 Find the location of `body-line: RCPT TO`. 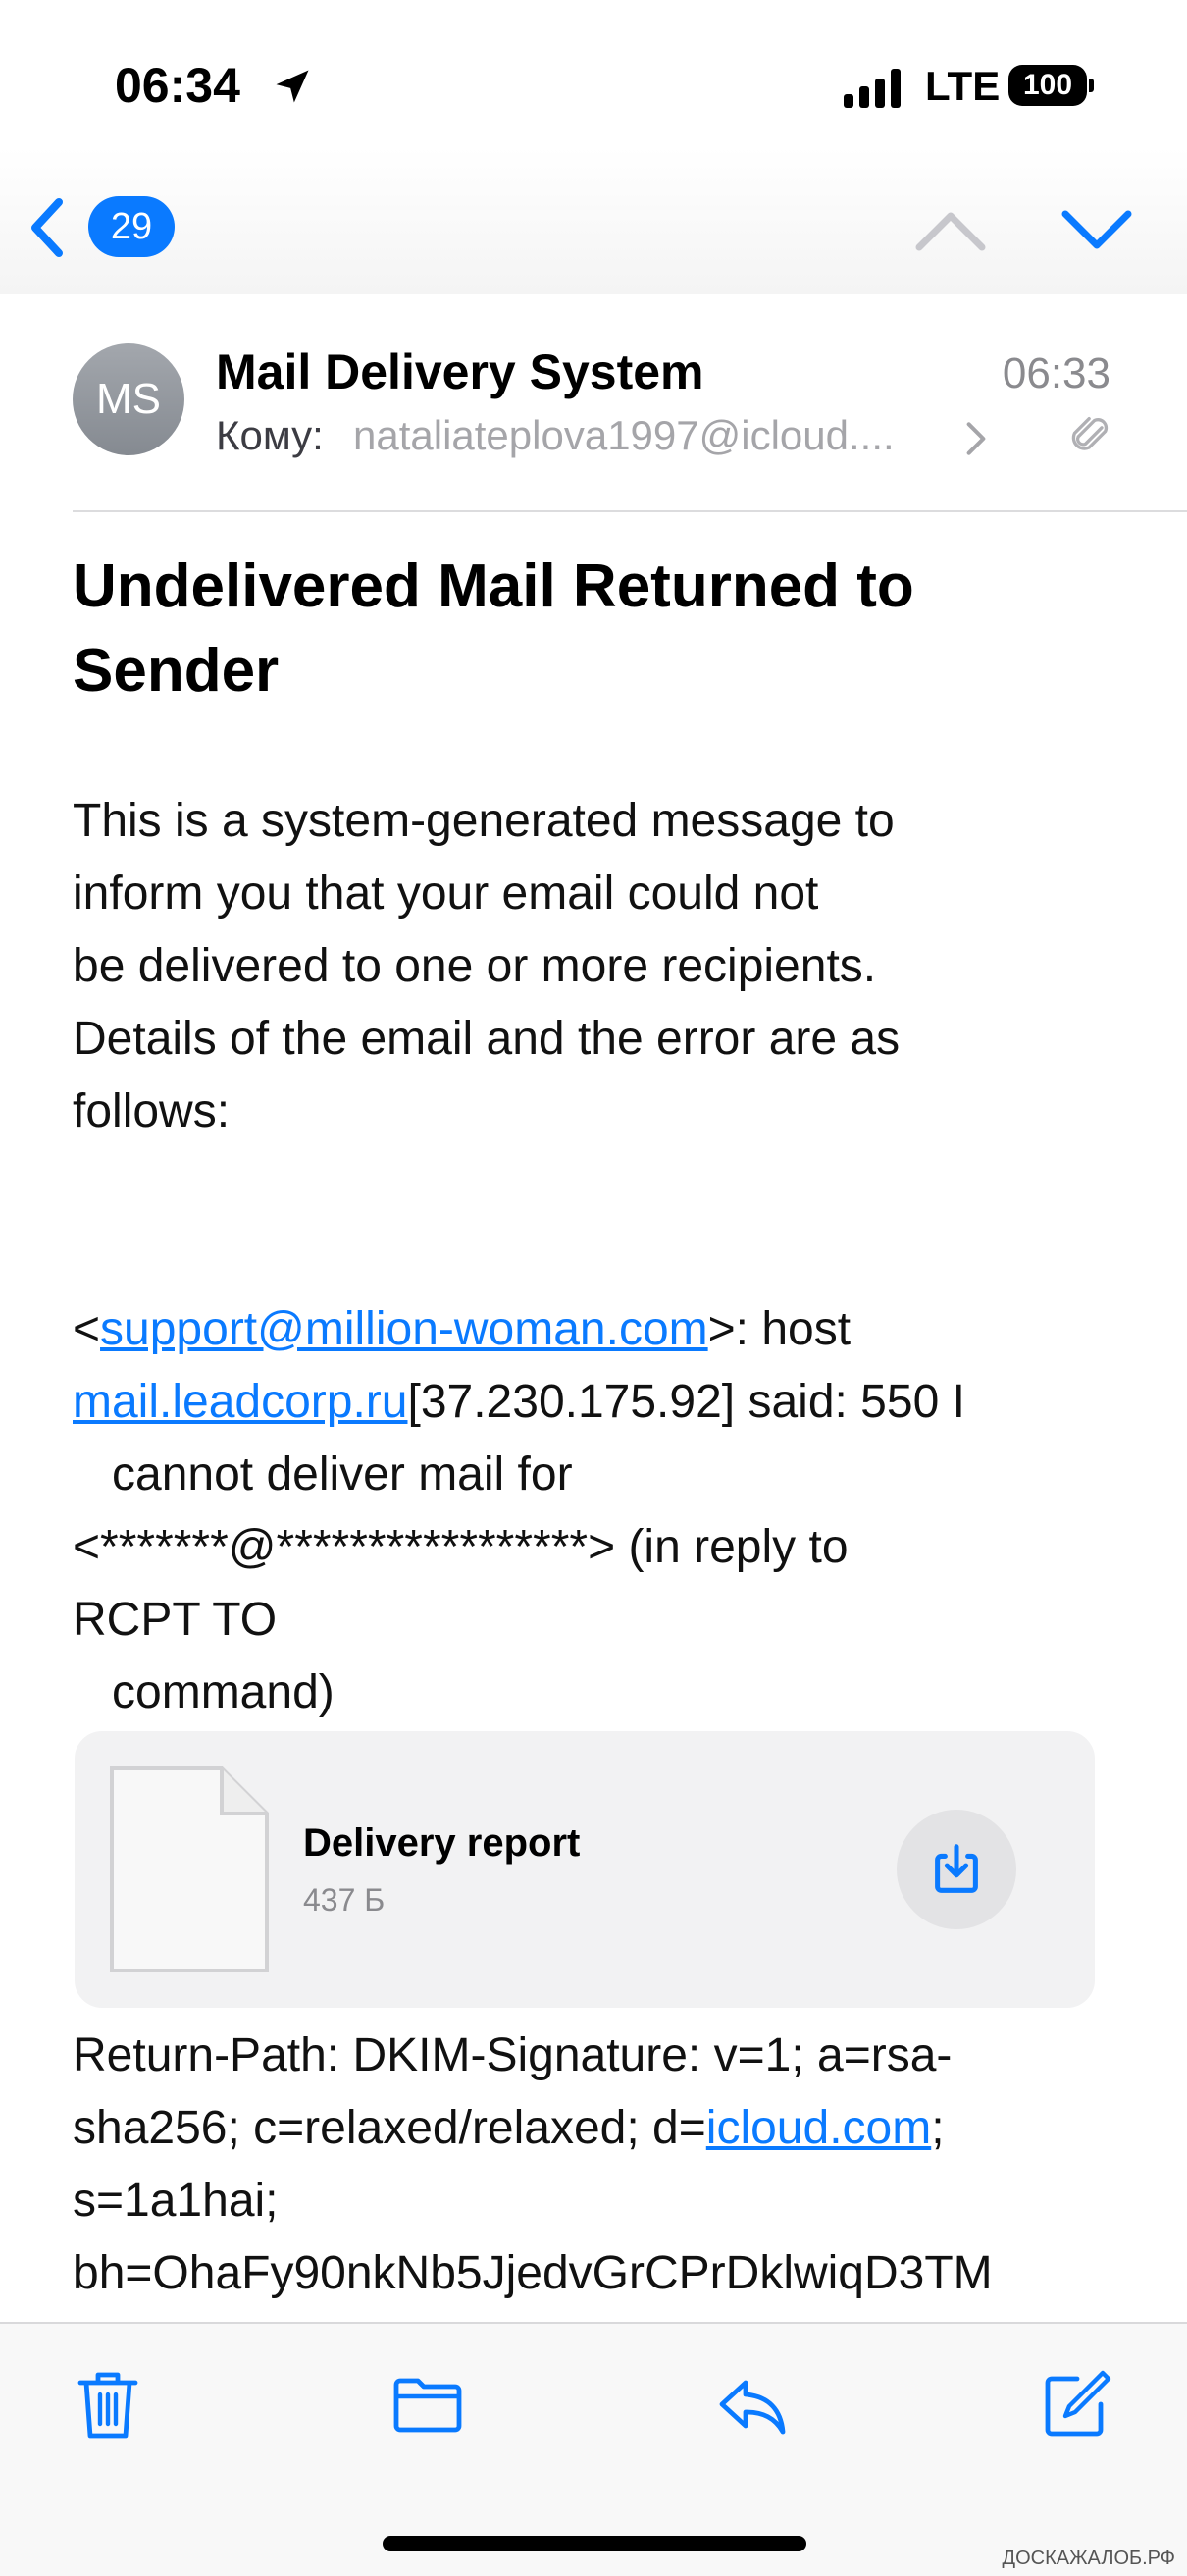

body-line: RCPT TO is located at coordinates (175, 1620).